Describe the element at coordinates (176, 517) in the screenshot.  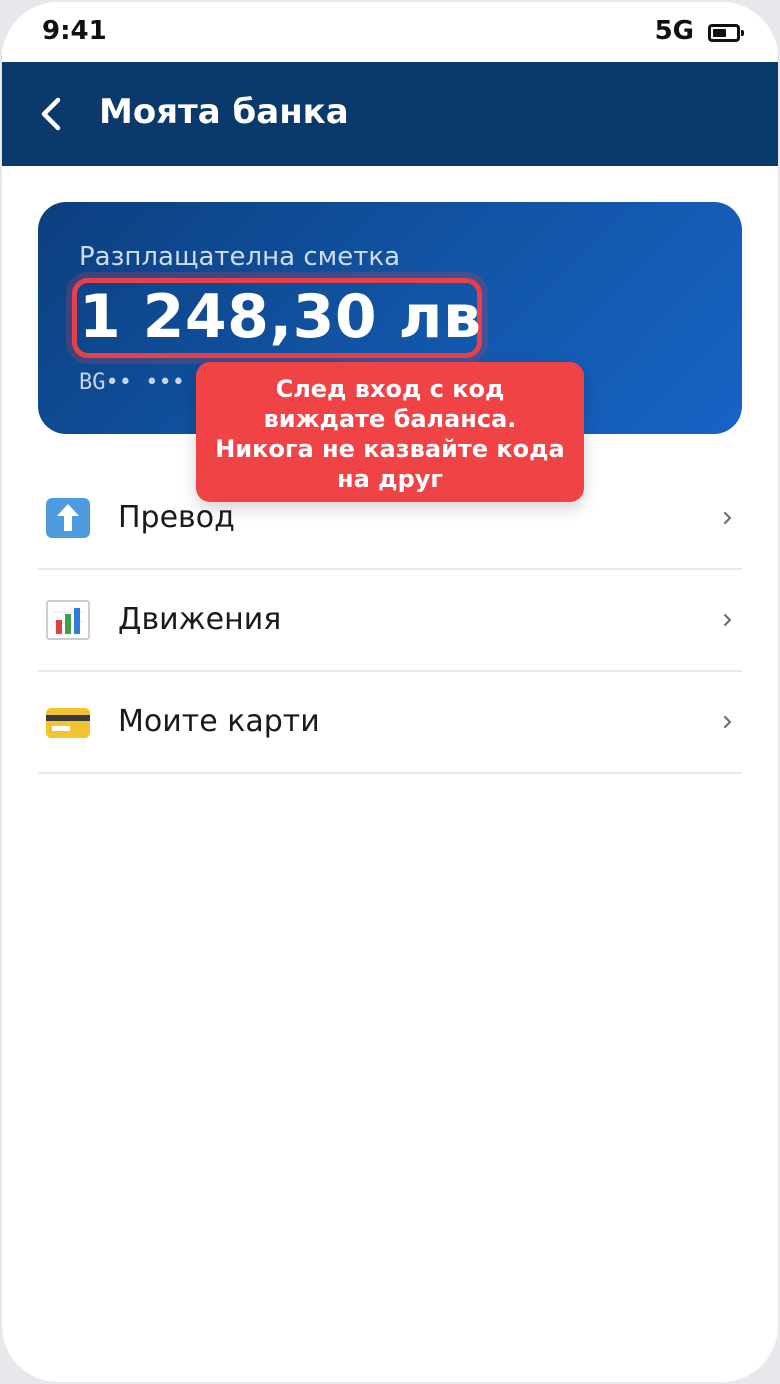
I see `menu-item-label: Превод` at that location.